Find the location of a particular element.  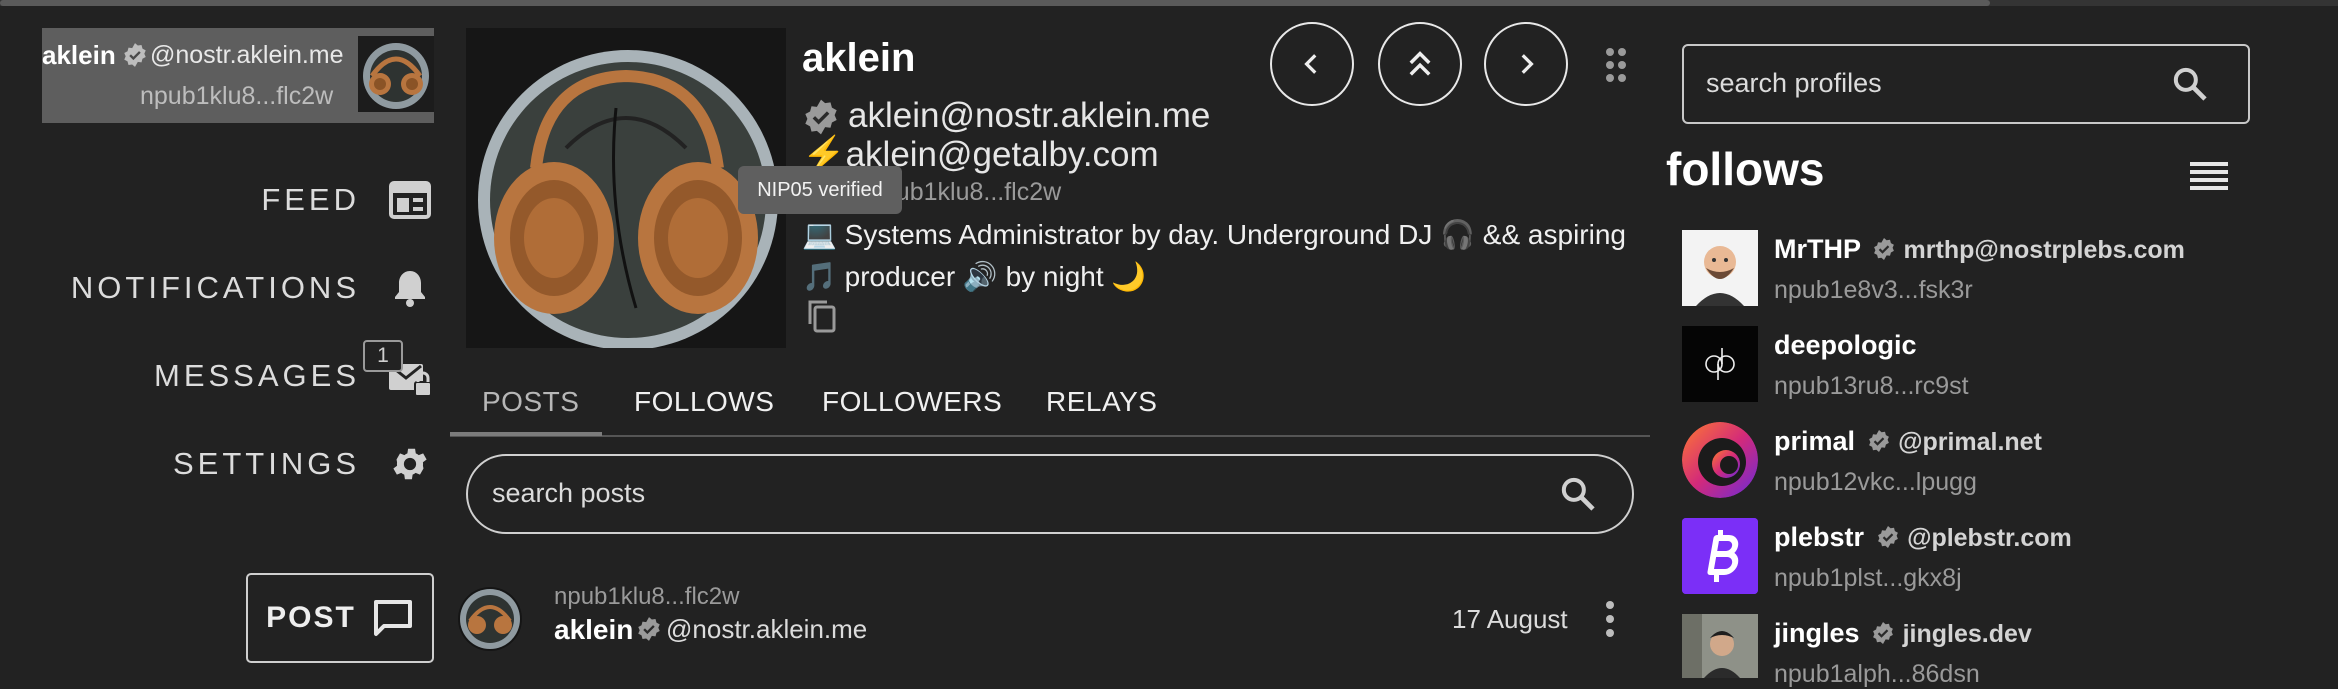

scrollbar-thumb is located at coordinates (995, 3).